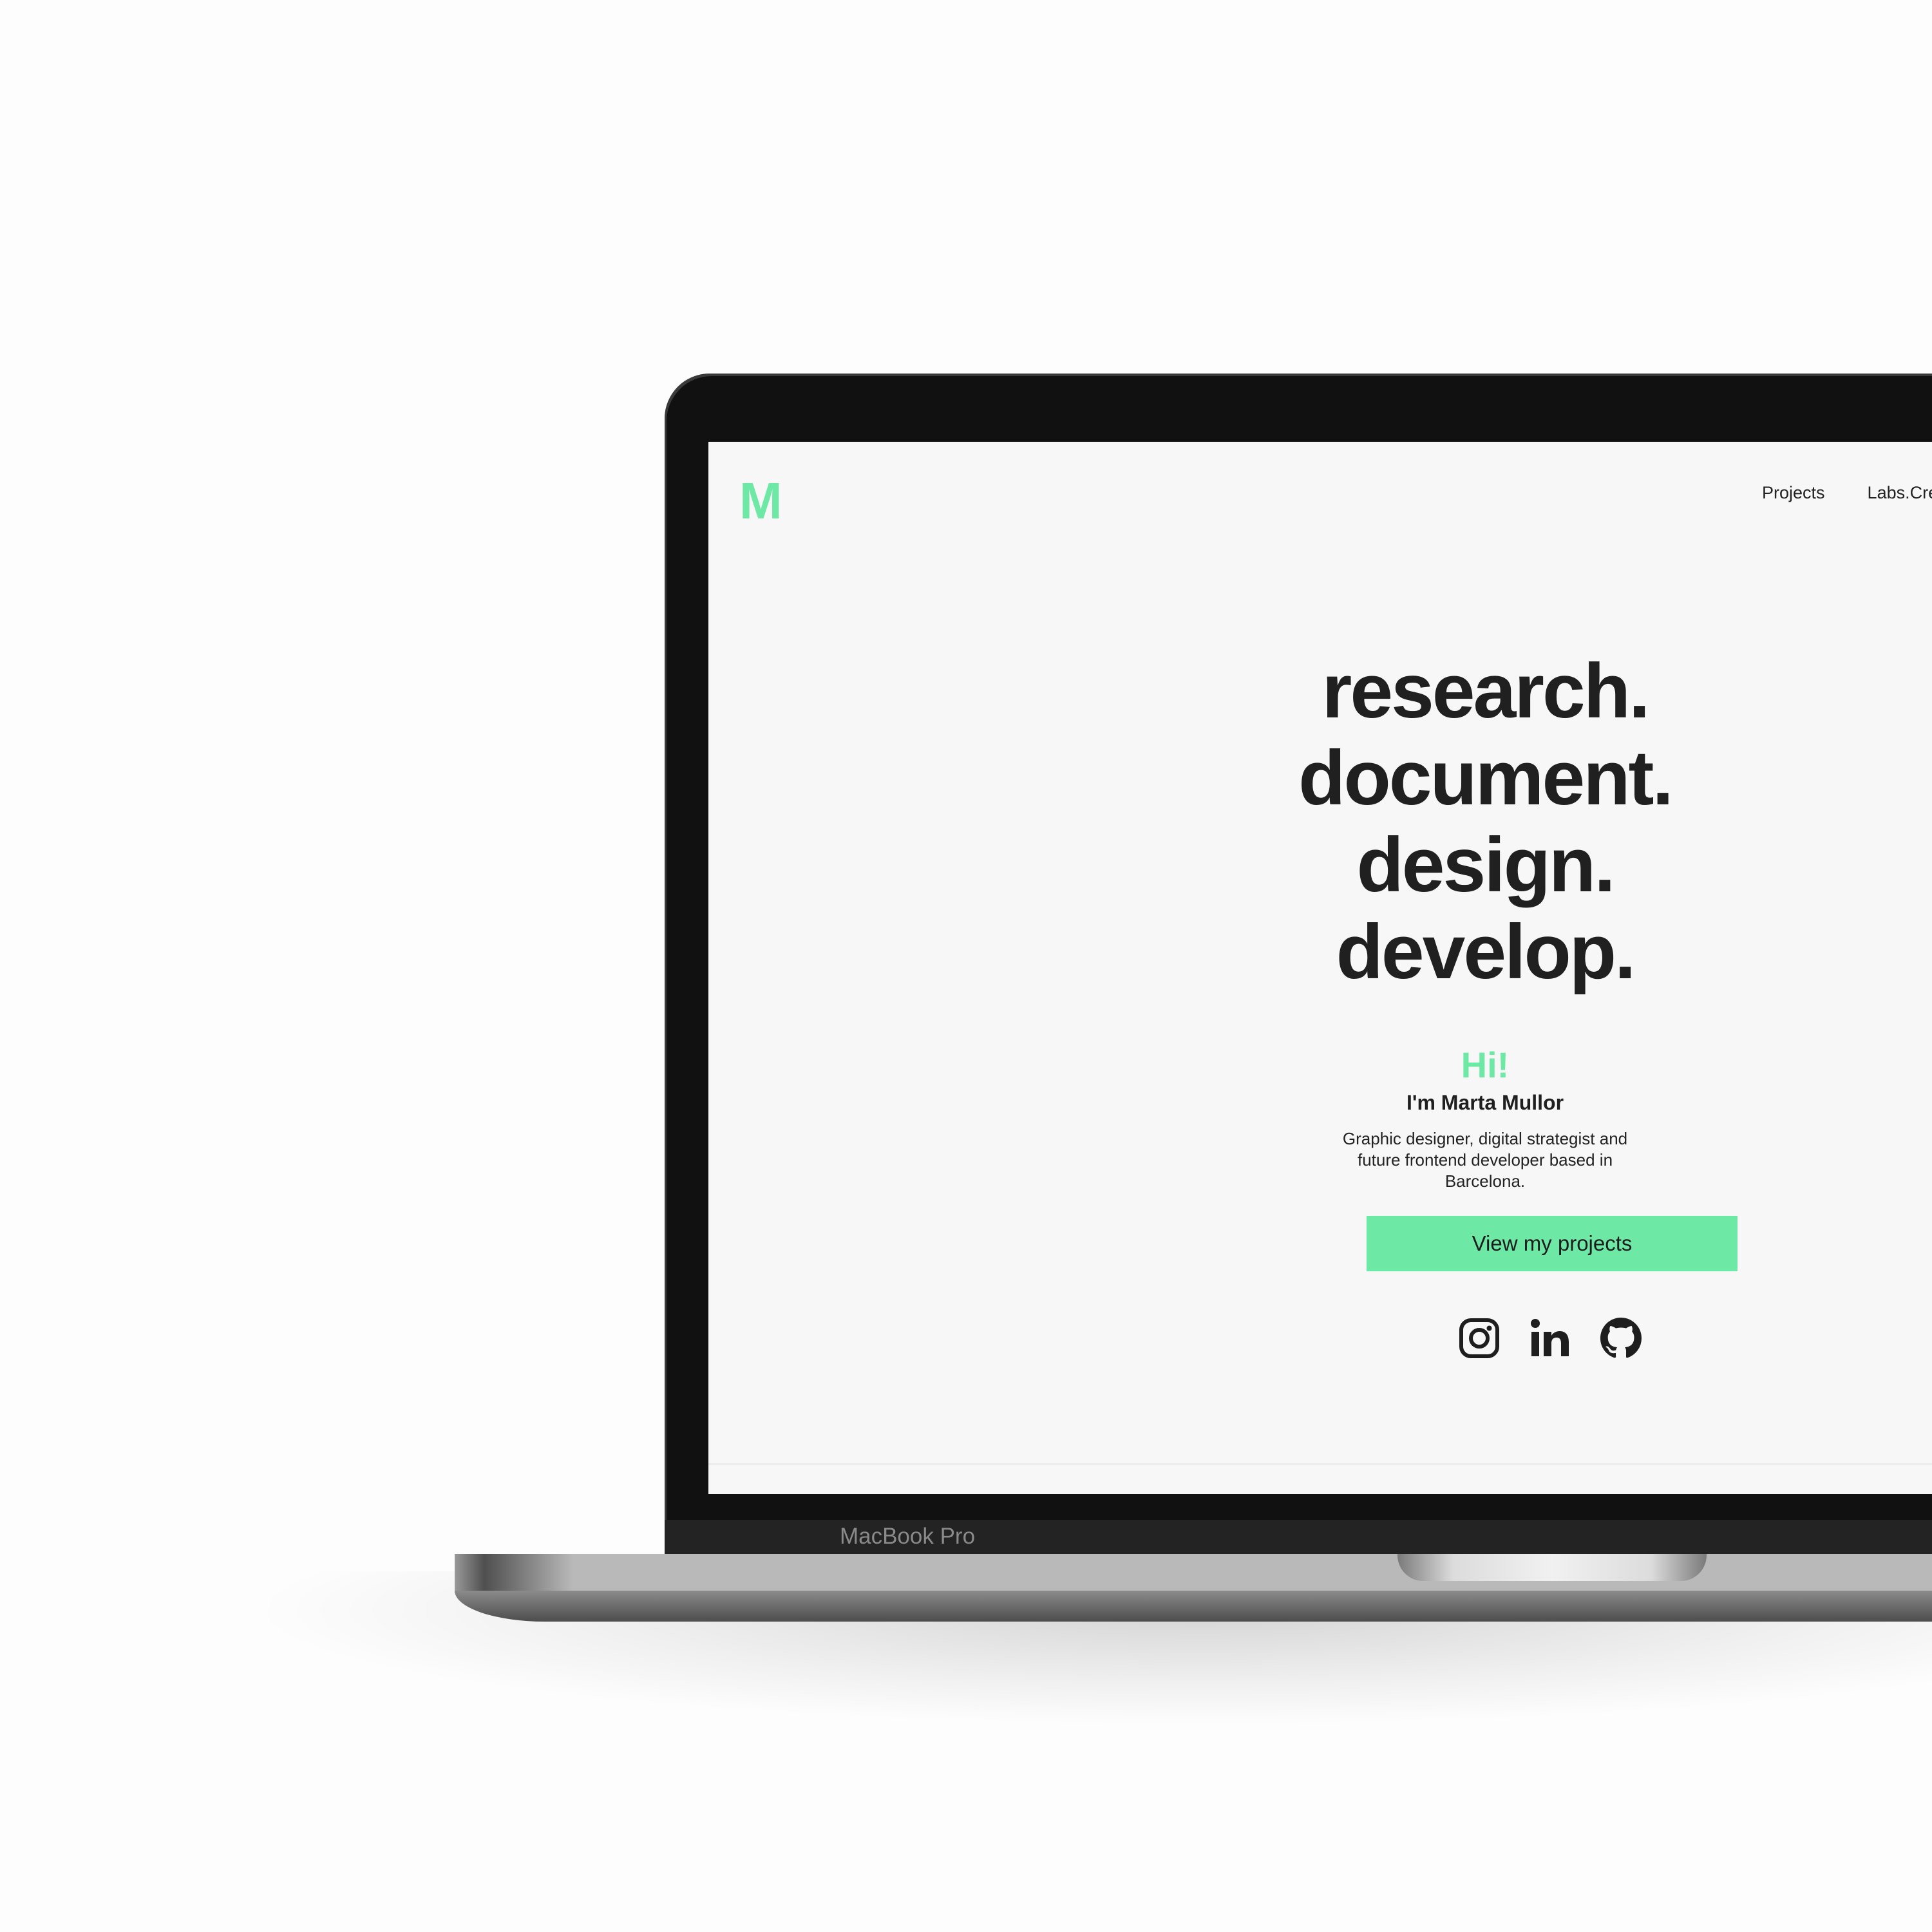 The width and height of the screenshot is (1932, 1932). What do you see at coordinates (1193, 1607) in the screenshot?
I see `laptop-base-lip` at bounding box center [1193, 1607].